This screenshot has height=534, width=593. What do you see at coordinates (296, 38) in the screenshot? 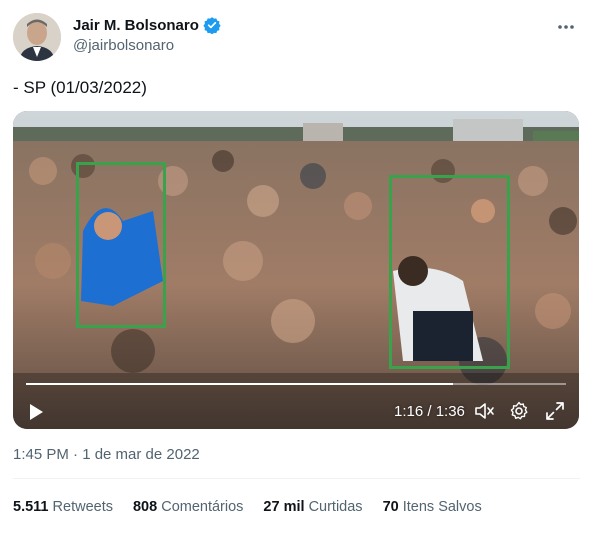
I see `tweet-header: Jair M. Bolsonaro @jairbolsonaro` at bounding box center [296, 38].